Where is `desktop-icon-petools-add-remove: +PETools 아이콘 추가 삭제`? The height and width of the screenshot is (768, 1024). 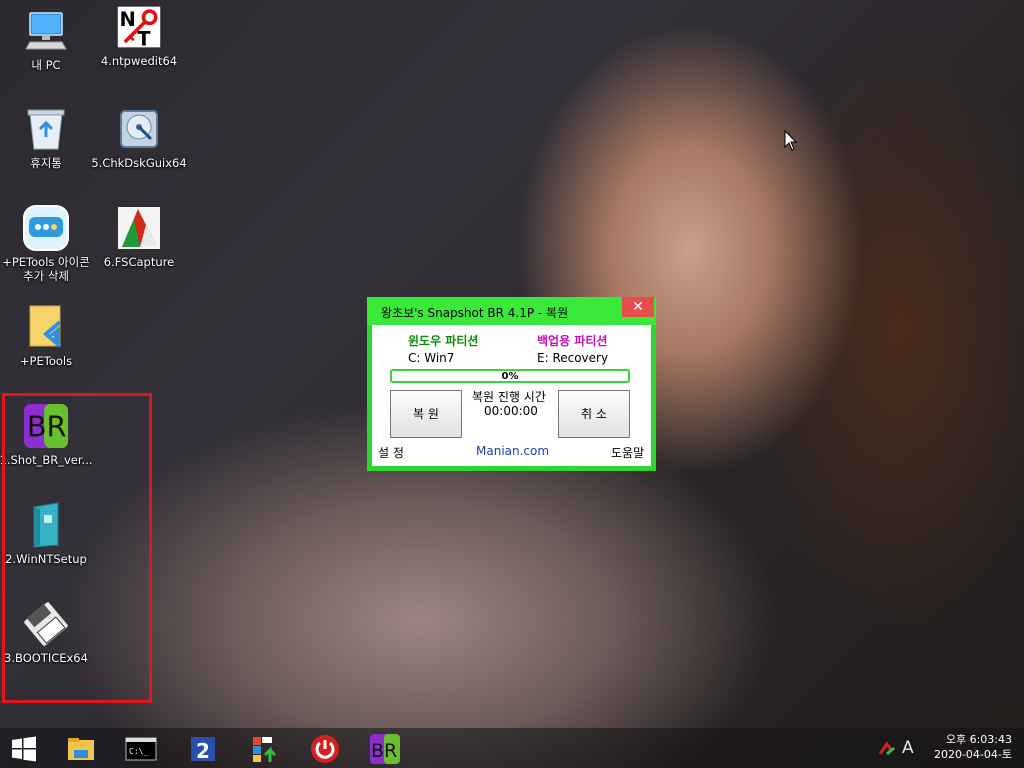 desktop-icon-petools-add-remove: +PETools 아이콘 추가 삭제 is located at coordinates (46, 244).